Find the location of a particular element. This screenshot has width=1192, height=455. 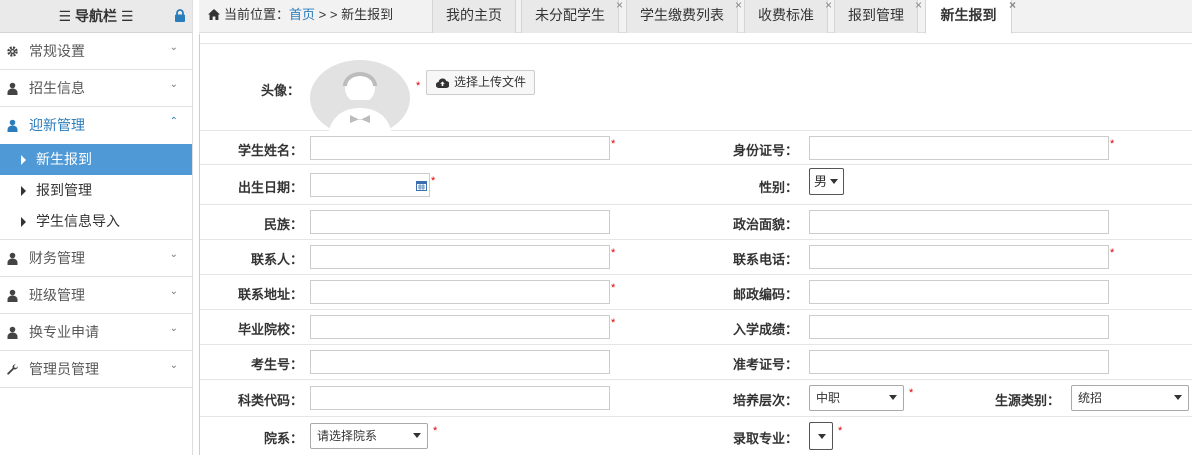

tab-payment-list: 学生缴费列表 × is located at coordinates (684, 16).